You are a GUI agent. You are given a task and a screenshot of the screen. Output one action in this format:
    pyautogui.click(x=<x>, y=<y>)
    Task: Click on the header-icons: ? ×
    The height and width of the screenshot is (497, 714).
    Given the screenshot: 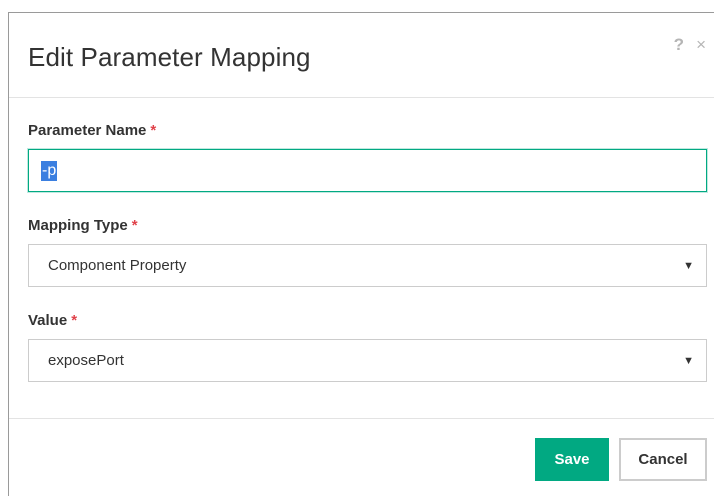 What is the action you would take?
    pyautogui.click(x=690, y=45)
    